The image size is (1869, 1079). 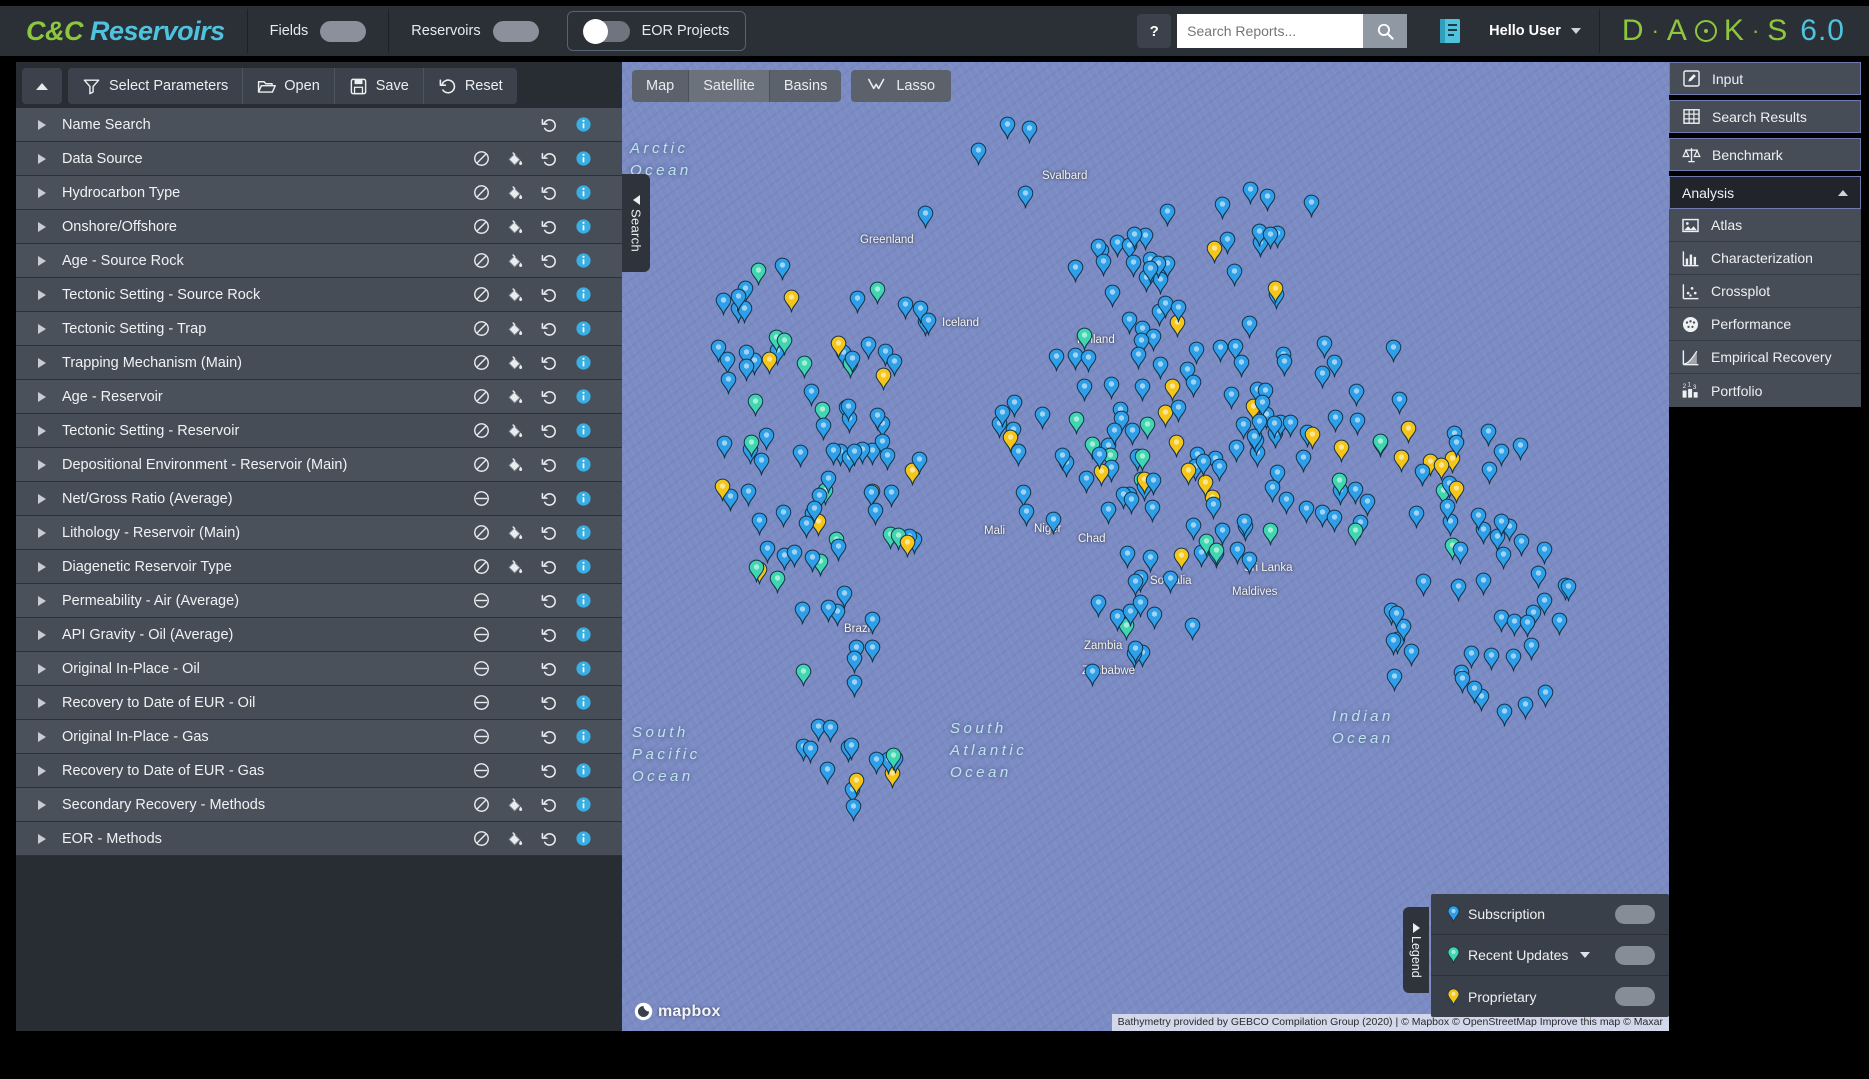 What do you see at coordinates (1765, 291) in the screenshot?
I see `nav-item-crossplot: Crossplot` at bounding box center [1765, 291].